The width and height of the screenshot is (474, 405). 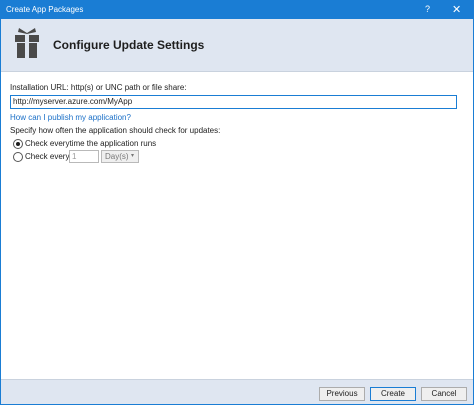 I want to click on create-button: Create, so click(x=393, y=394).